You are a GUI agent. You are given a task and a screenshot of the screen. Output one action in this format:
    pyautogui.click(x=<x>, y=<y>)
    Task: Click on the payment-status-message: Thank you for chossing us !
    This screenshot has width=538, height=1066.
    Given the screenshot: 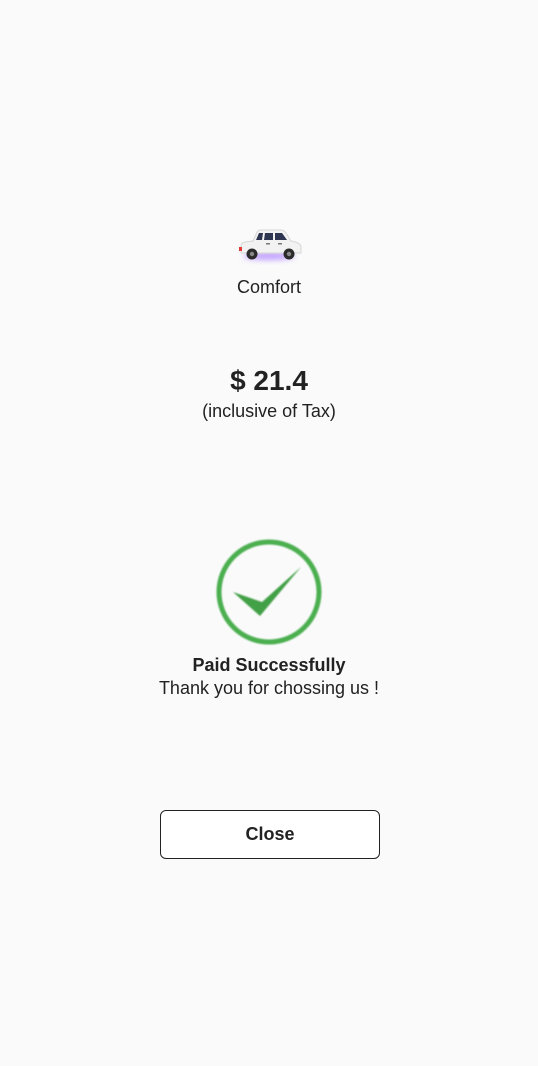 What is the action you would take?
    pyautogui.click(x=269, y=688)
    